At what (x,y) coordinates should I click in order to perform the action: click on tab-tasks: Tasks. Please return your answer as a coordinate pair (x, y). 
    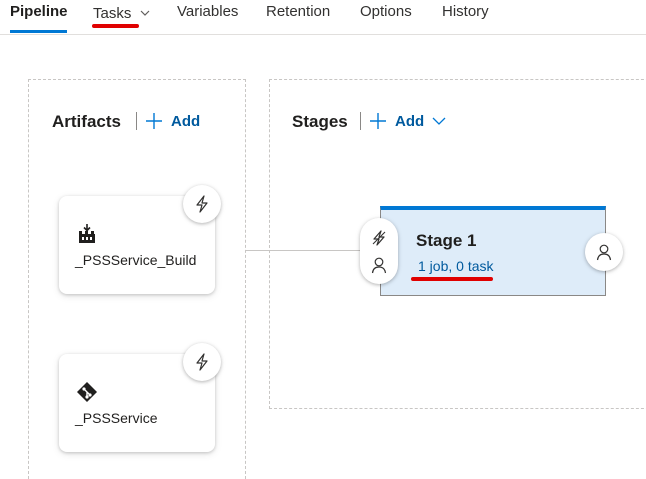
    Looking at the image, I should click on (121, 12).